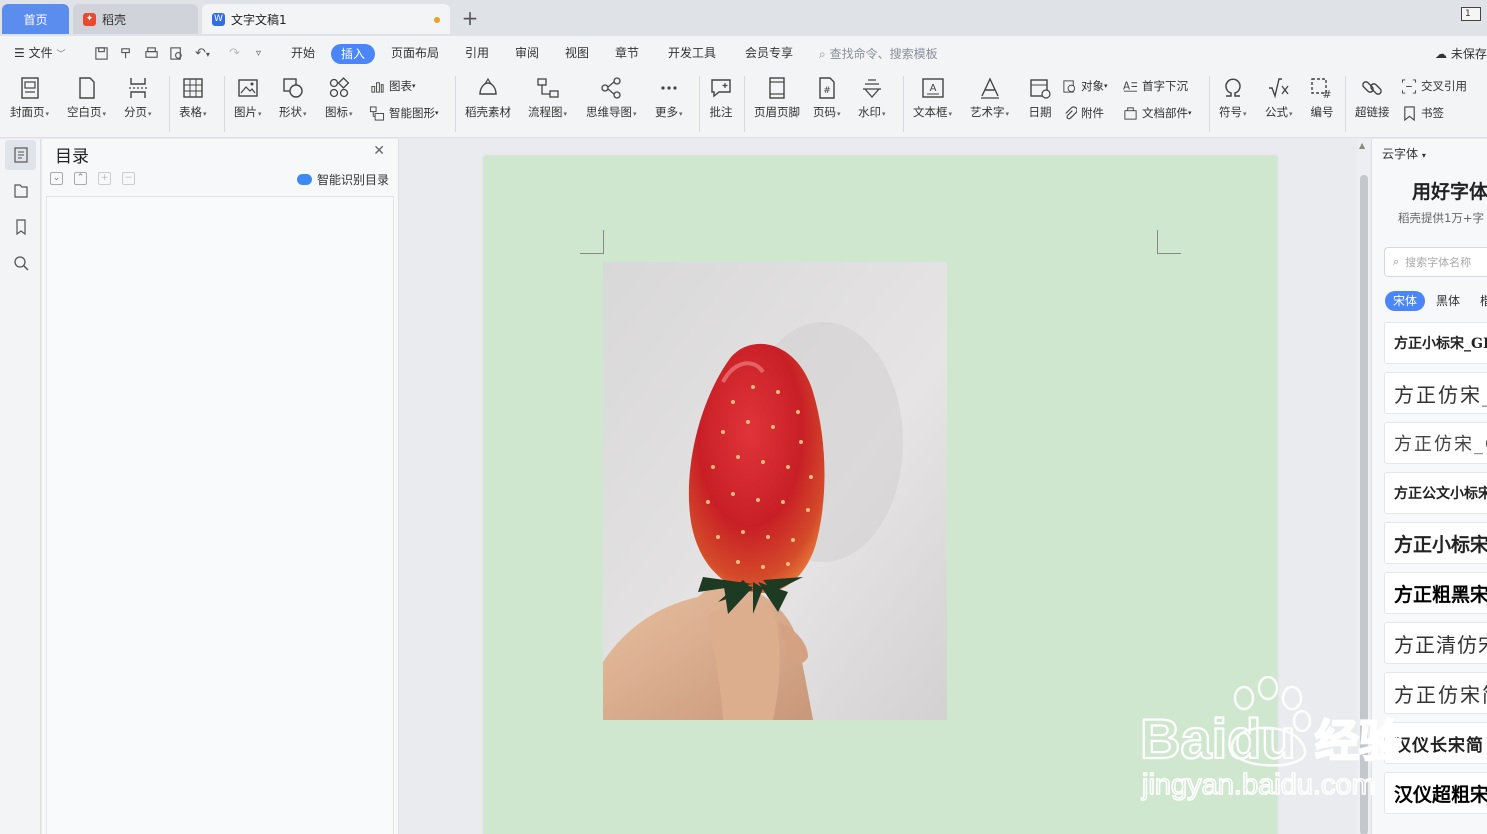  What do you see at coordinates (1372, 98) in the screenshot?
I see `hyperlink-button: 超链接` at bounding box center [1372, 98].